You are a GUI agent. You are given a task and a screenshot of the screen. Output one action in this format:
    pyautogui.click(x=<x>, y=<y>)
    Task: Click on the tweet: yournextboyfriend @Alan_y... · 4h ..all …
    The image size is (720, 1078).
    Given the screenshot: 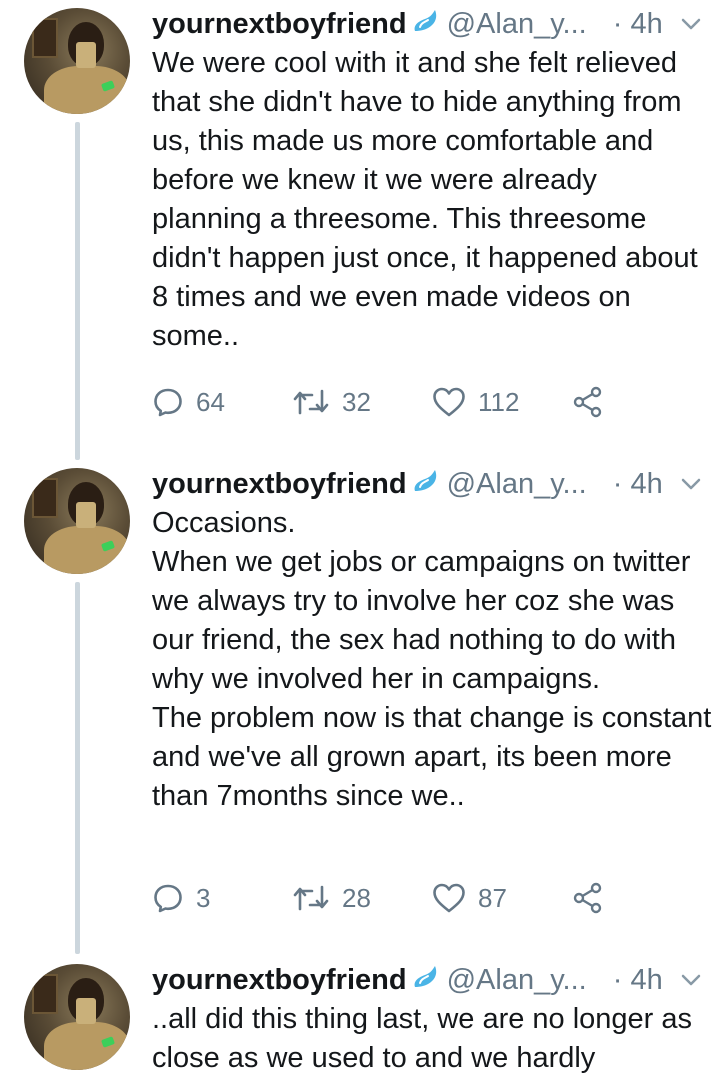 What is the action you would take?
    pyautogui.click(x=360, y=1015)
    